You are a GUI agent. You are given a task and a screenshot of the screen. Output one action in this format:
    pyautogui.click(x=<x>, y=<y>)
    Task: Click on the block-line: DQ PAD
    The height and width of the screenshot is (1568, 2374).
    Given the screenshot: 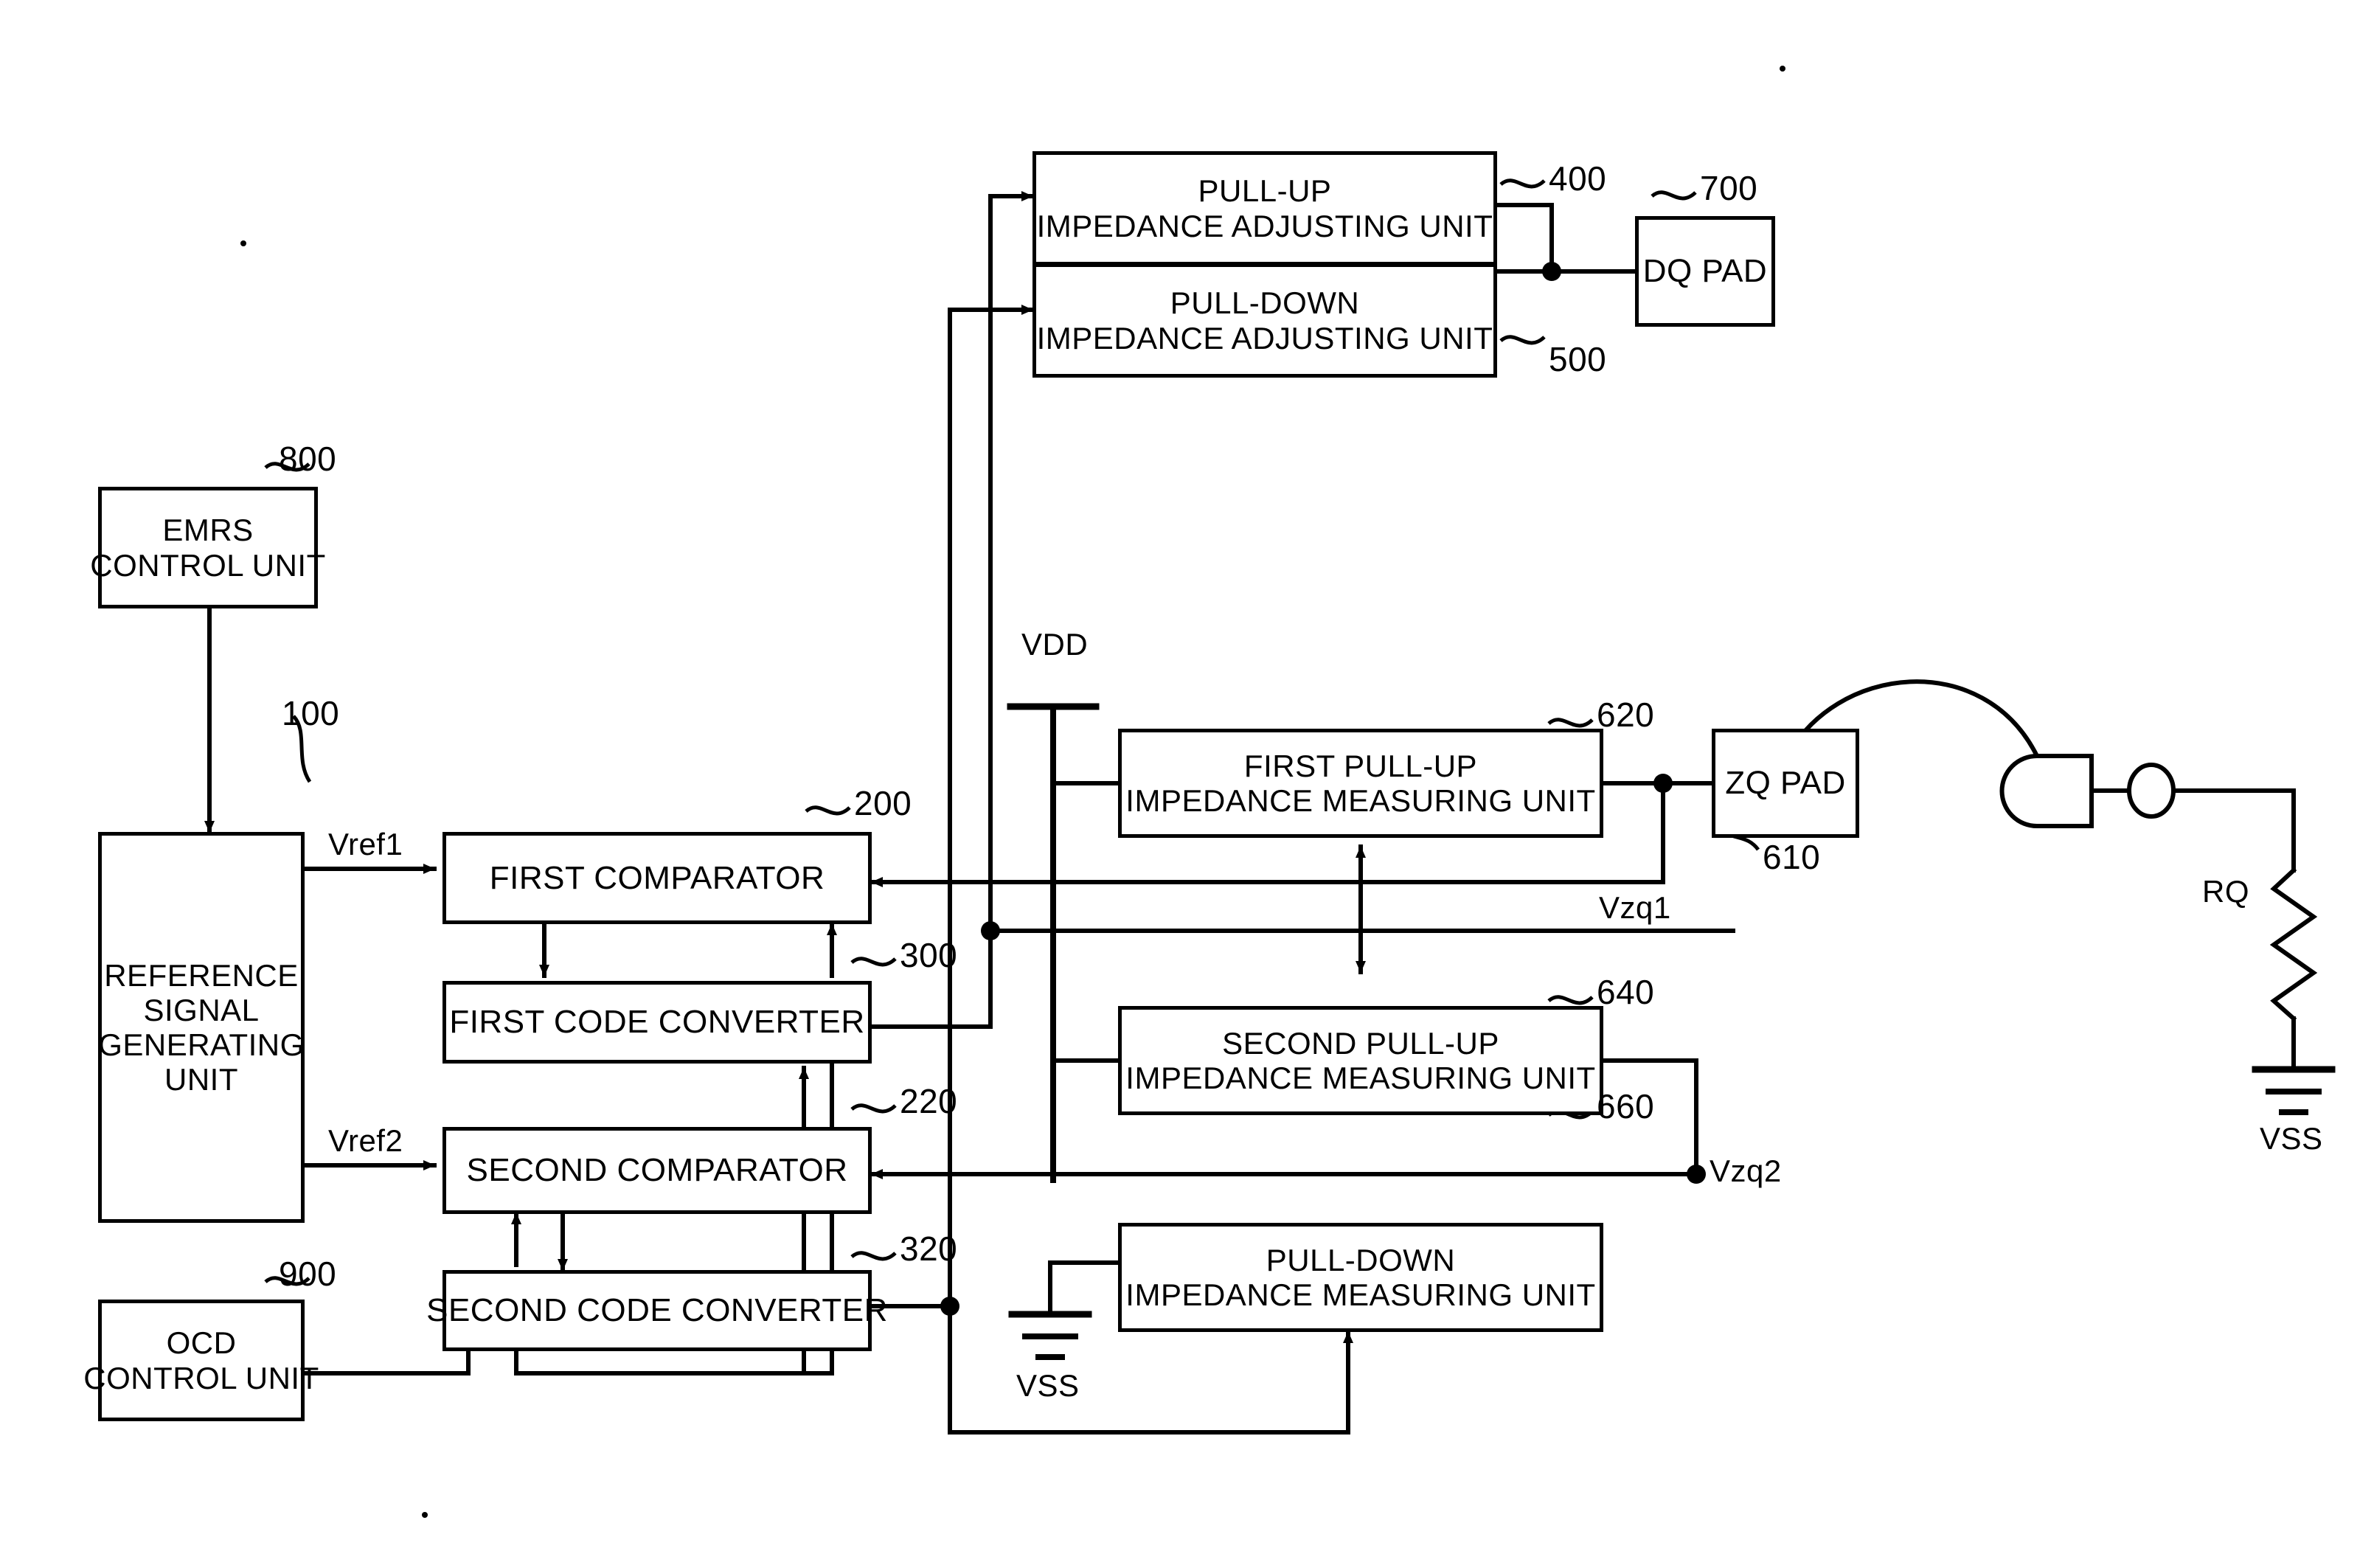 What is the action you would take?
    pyautogui.click(x=1705, y=271)
    